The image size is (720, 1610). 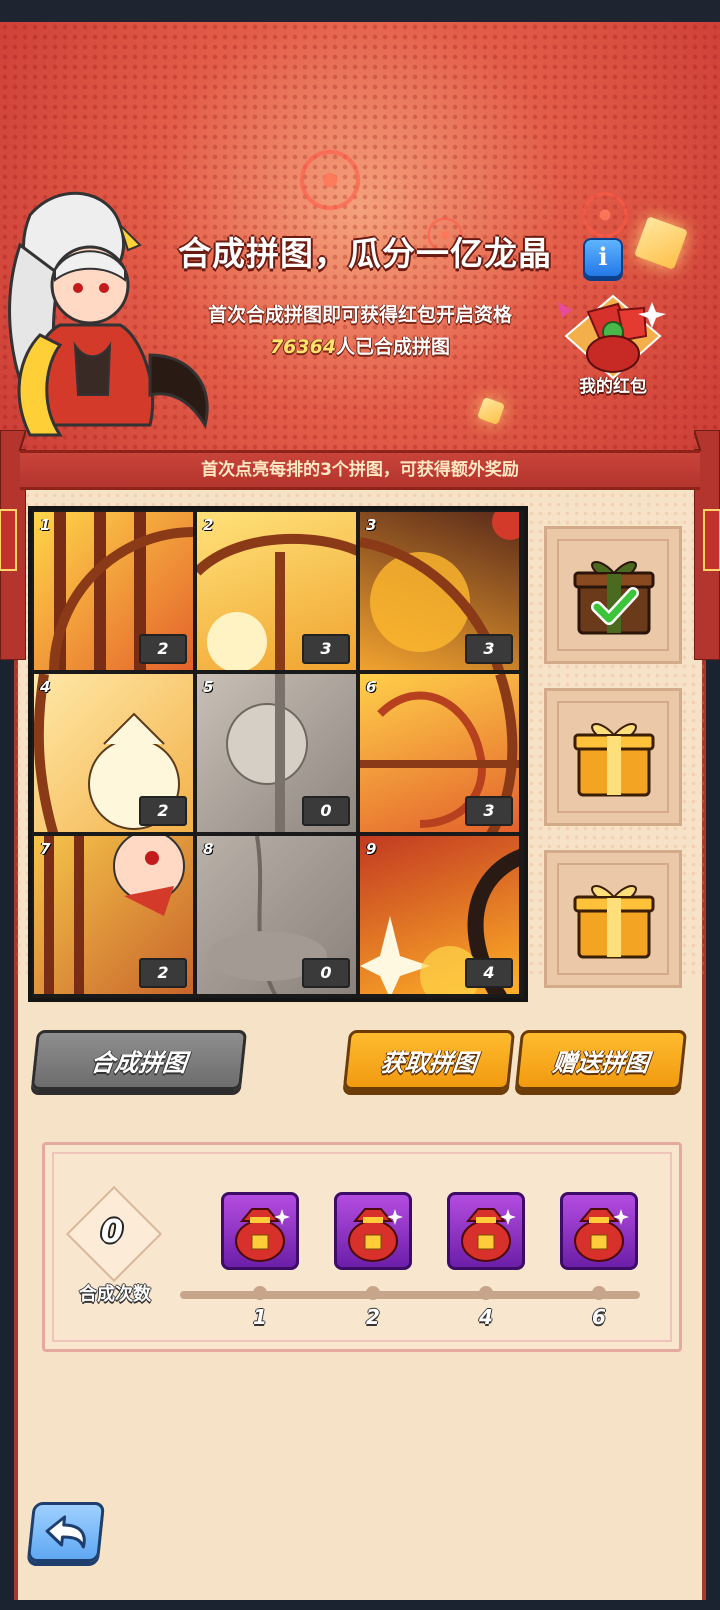 What do you see at coordinates (410, 1295) in the screenshot?
I see `progress-track` at bounding box center [410, 1295].